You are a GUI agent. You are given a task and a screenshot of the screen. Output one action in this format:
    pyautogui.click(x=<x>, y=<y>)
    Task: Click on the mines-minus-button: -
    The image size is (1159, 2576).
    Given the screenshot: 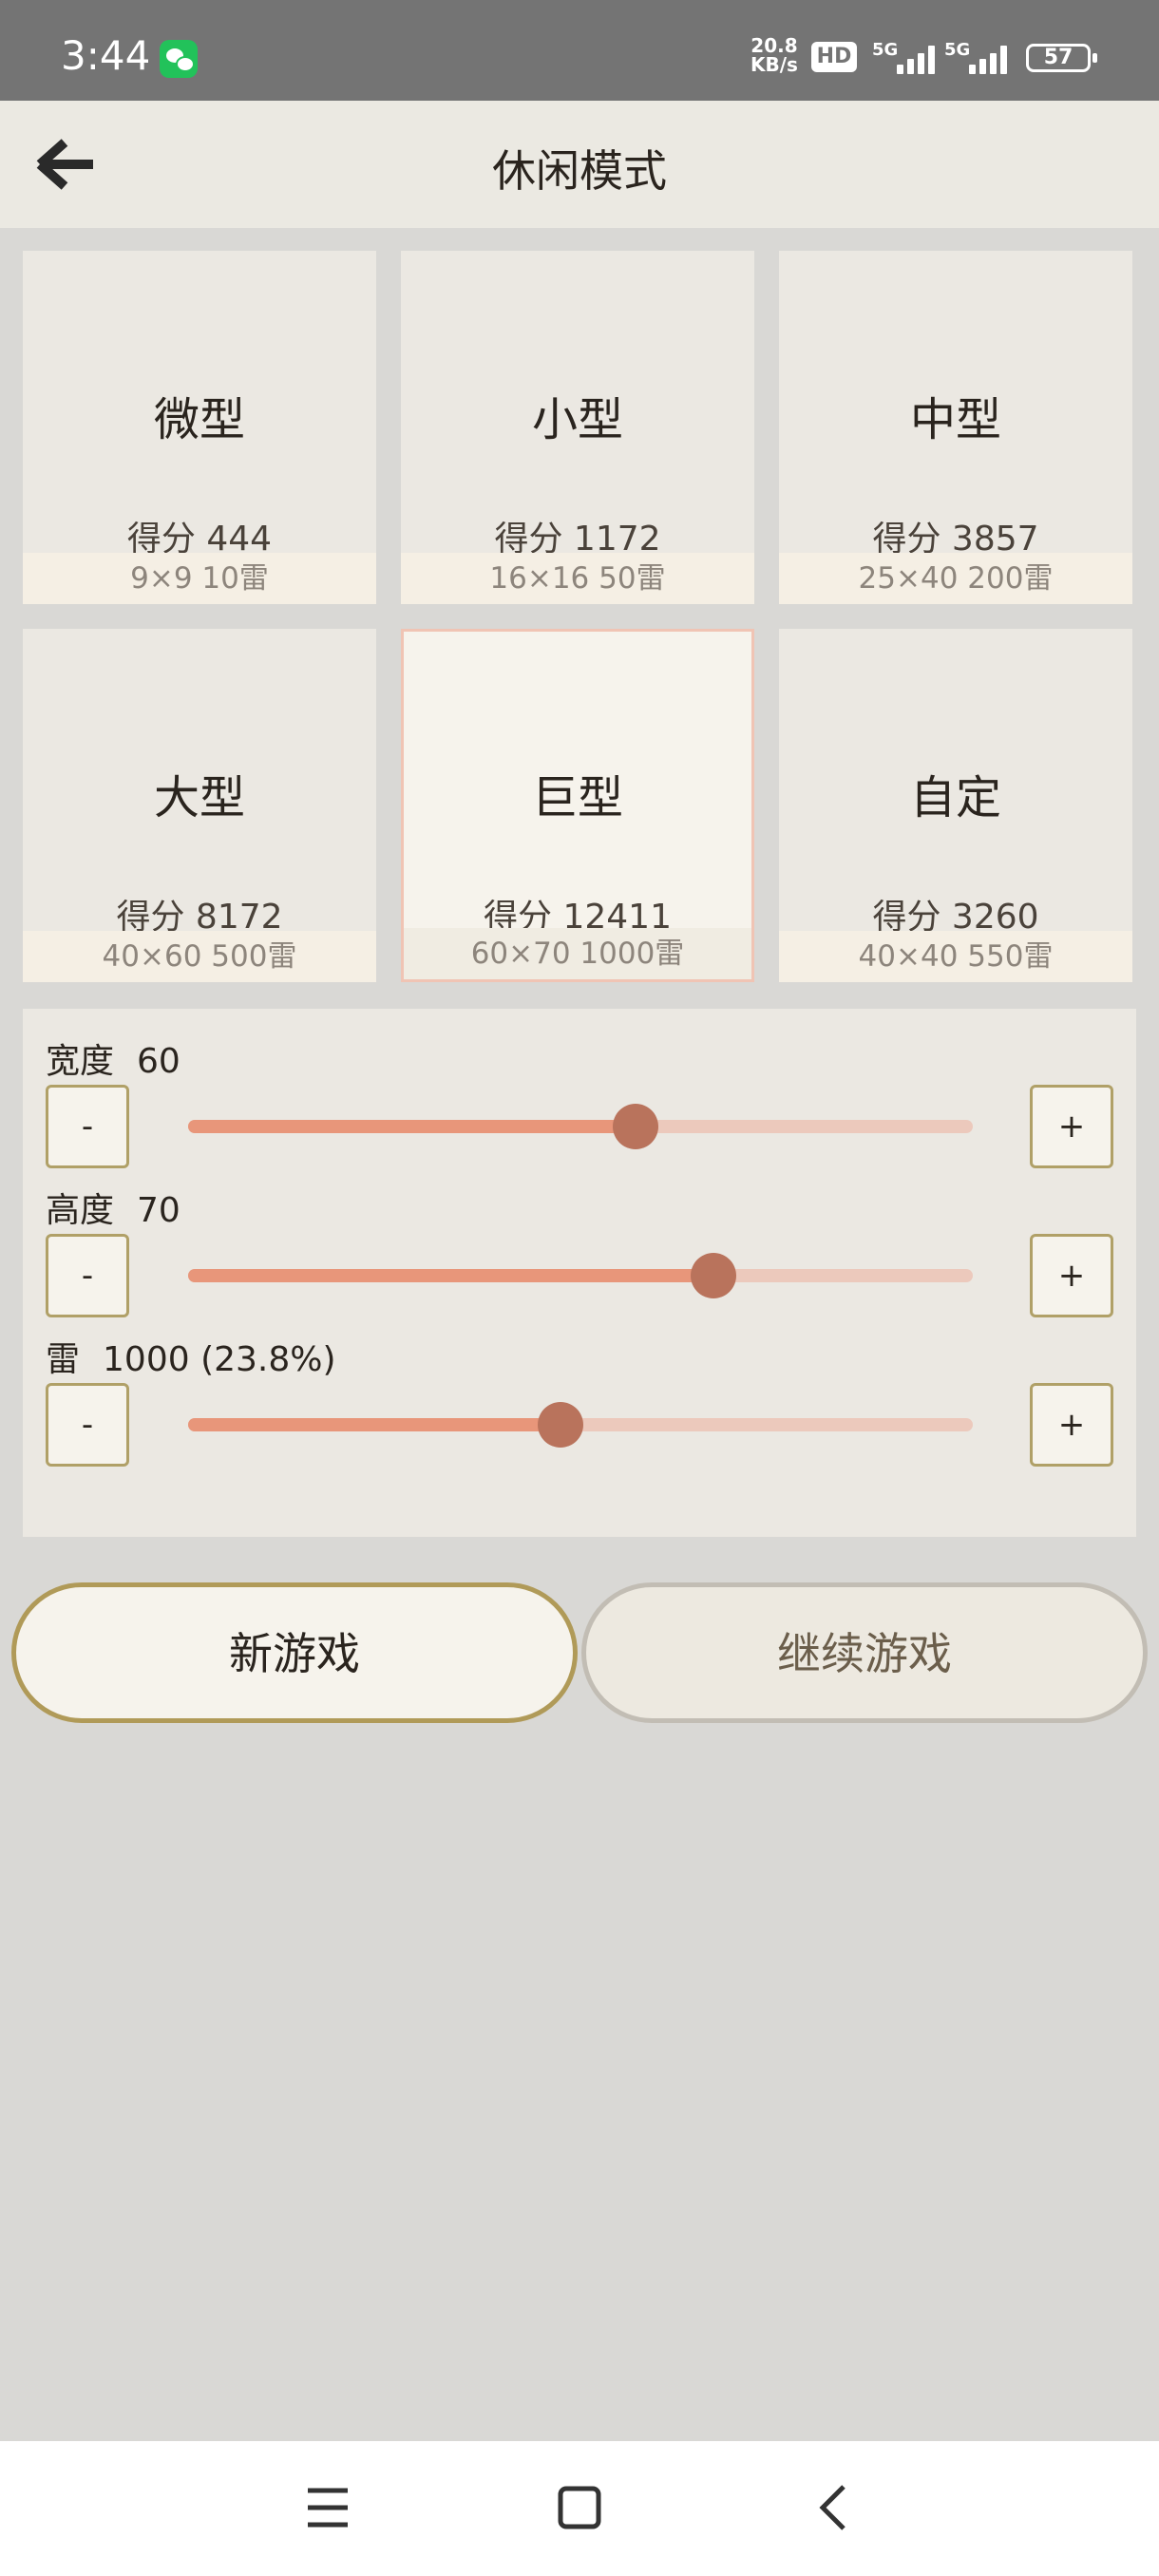 What is the action you would take?
    pyautogui.click(x=87, y=1425)
    